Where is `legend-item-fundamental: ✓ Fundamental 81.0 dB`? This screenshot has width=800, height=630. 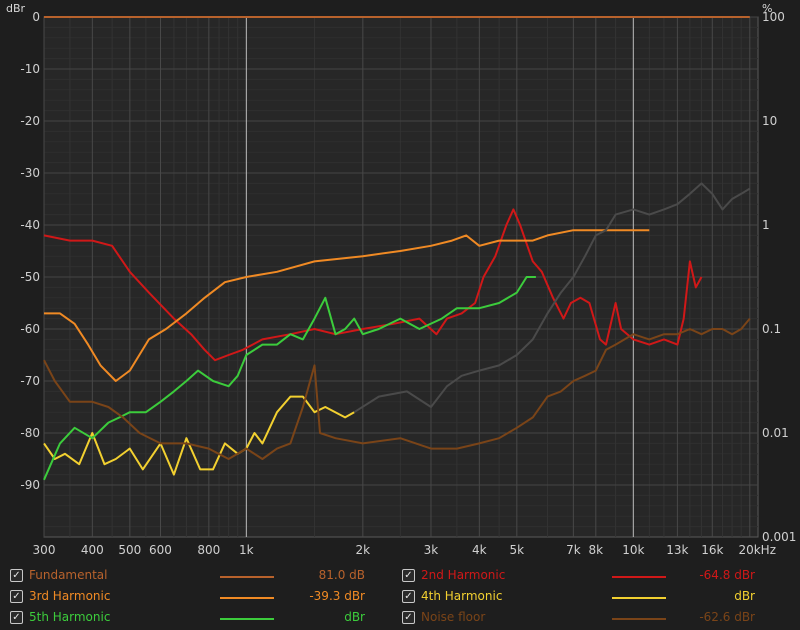 legend-item-fundamental: ✓ Fundamental 81.0 dB is located at coordinates (195, 576).